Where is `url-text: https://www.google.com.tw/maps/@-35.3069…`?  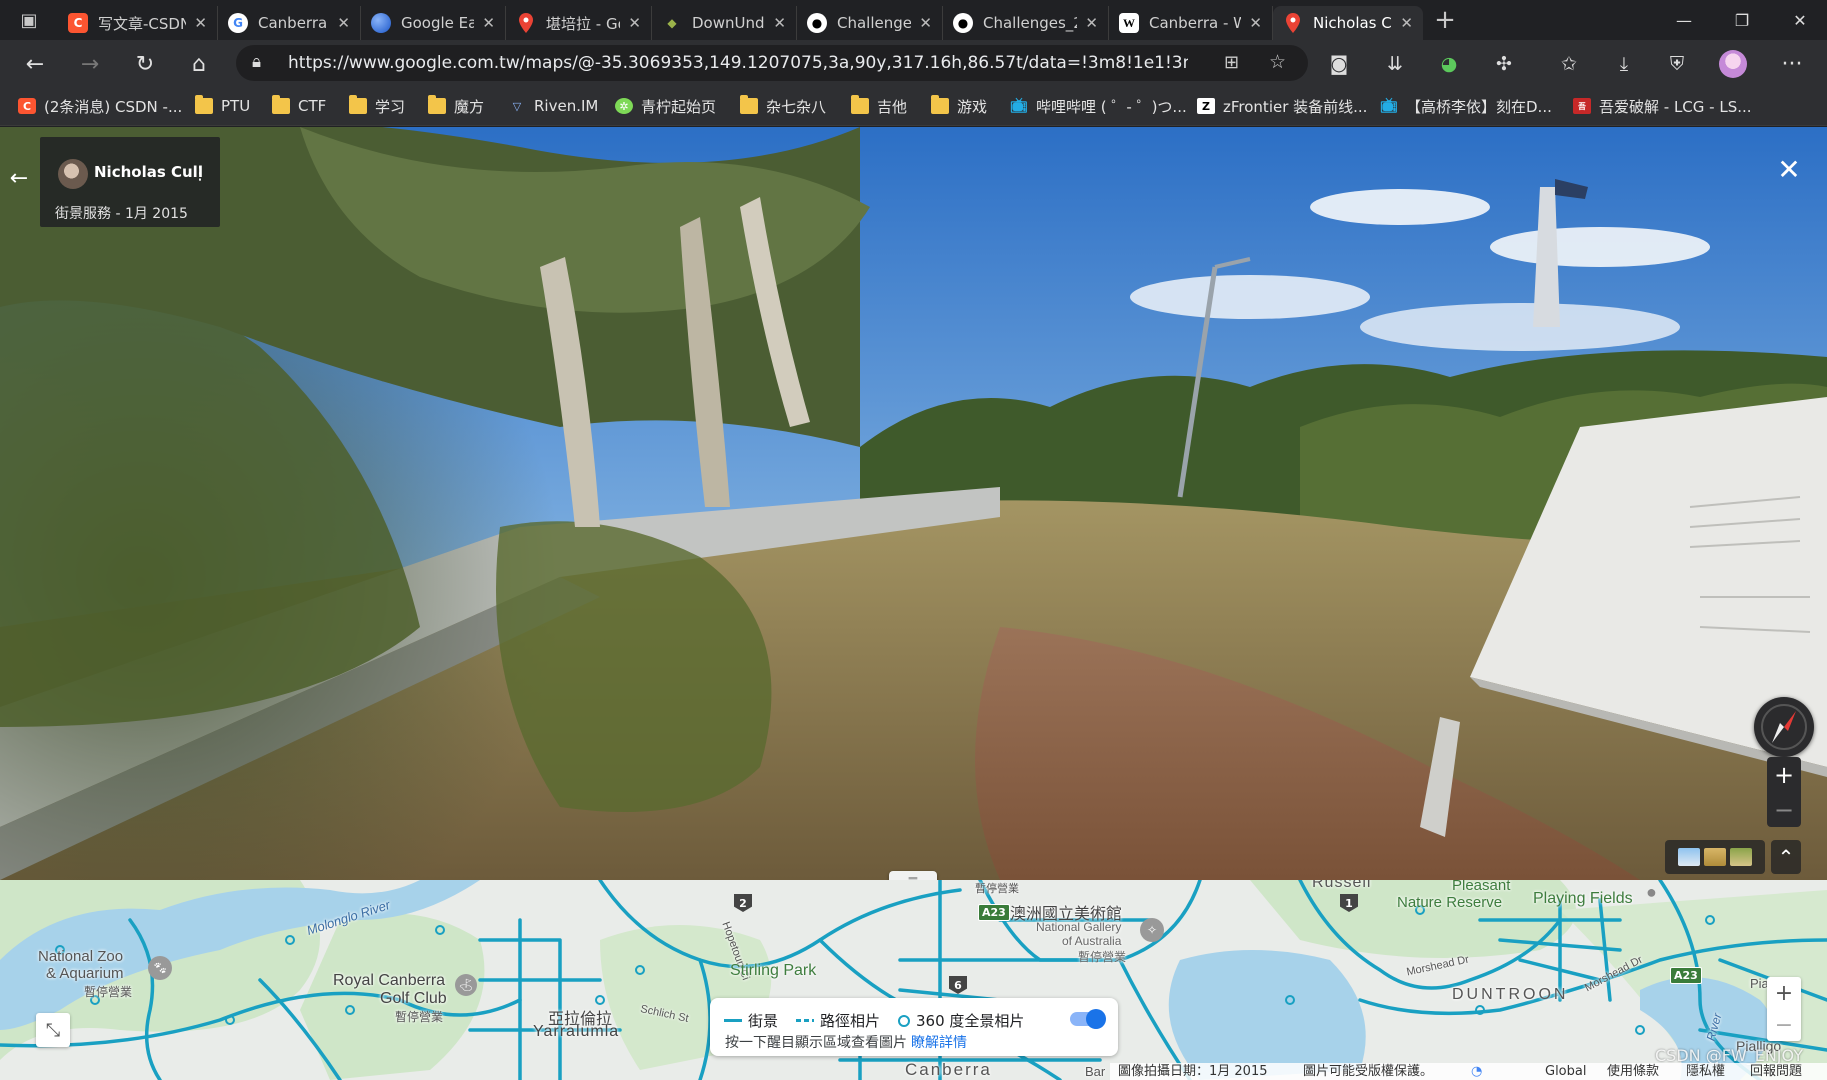
url-text: https://www.google.com.tw/maps/@-35.3069… is located at coordinates (738, 63).